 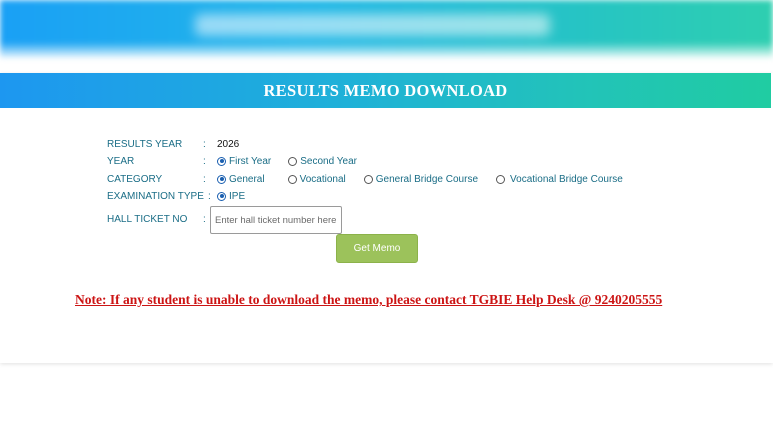 I want to click on results-year-row: RESULTS YEAR : 2026, so click(x=173, y=144).